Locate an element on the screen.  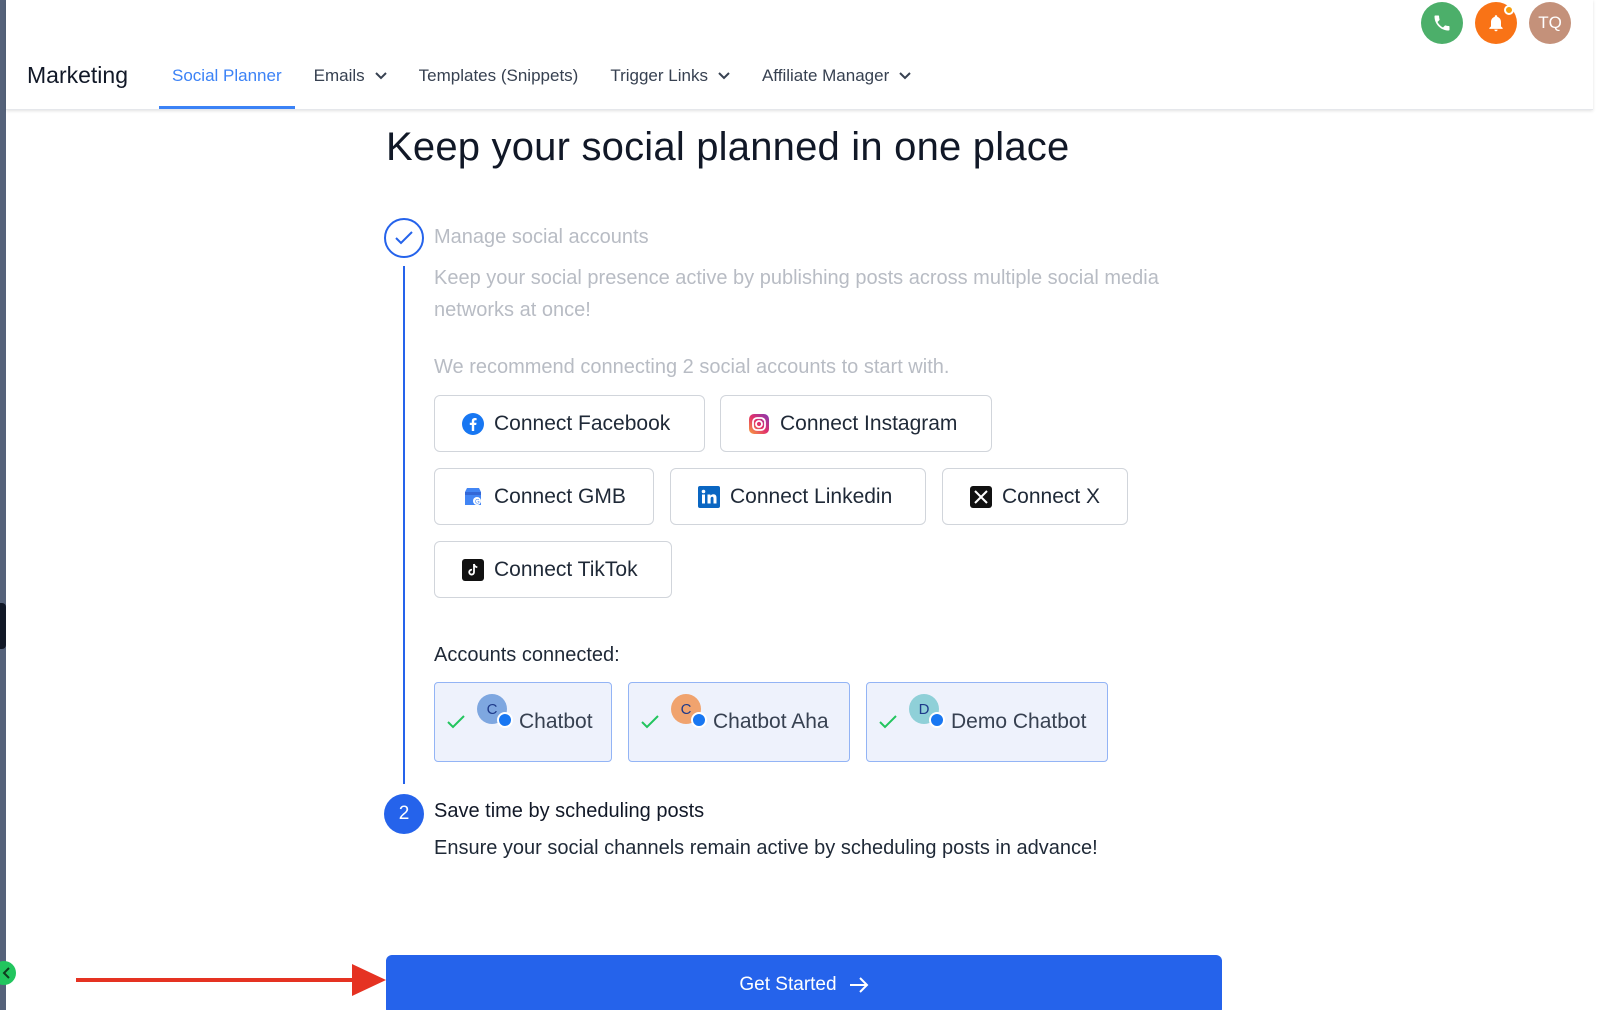
step-number: 2 is located at coordinates (404, 813).